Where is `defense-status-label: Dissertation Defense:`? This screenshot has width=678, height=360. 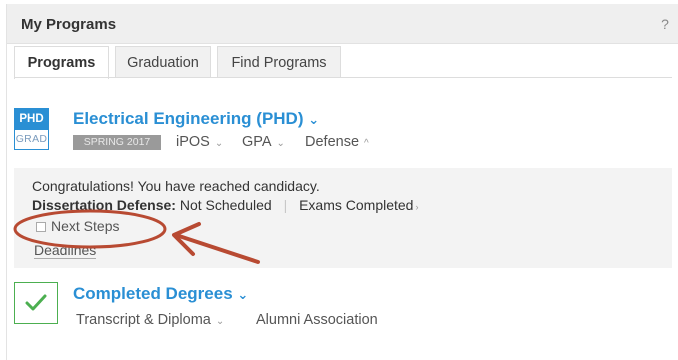
defense-status-label: Dissertation Defense: is located at coordinates (104, 205).